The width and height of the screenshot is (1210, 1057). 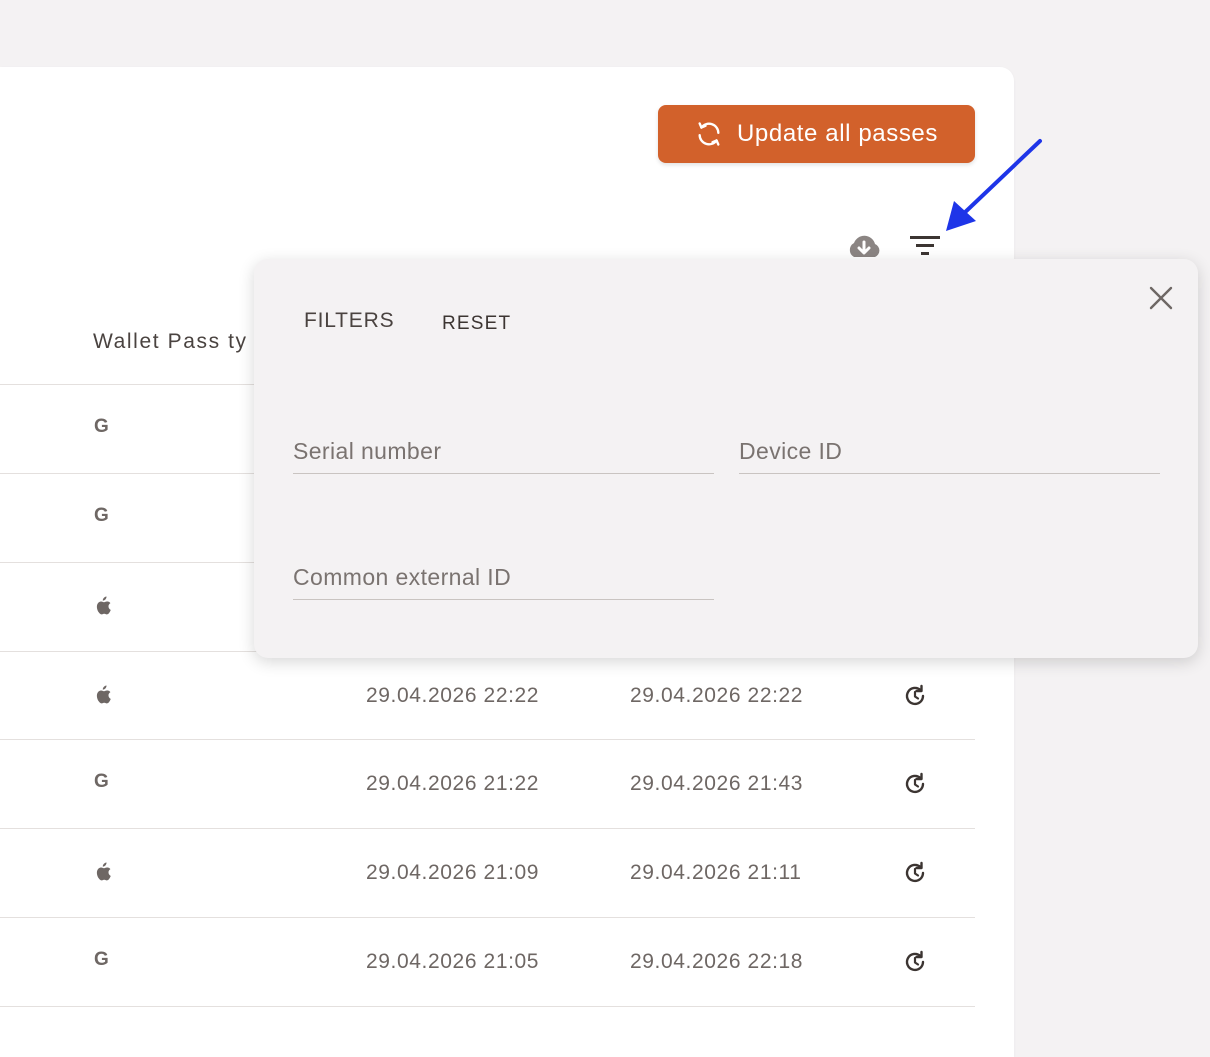 I want to click on filters-title: FILTERS, so click(x=349, y=320).